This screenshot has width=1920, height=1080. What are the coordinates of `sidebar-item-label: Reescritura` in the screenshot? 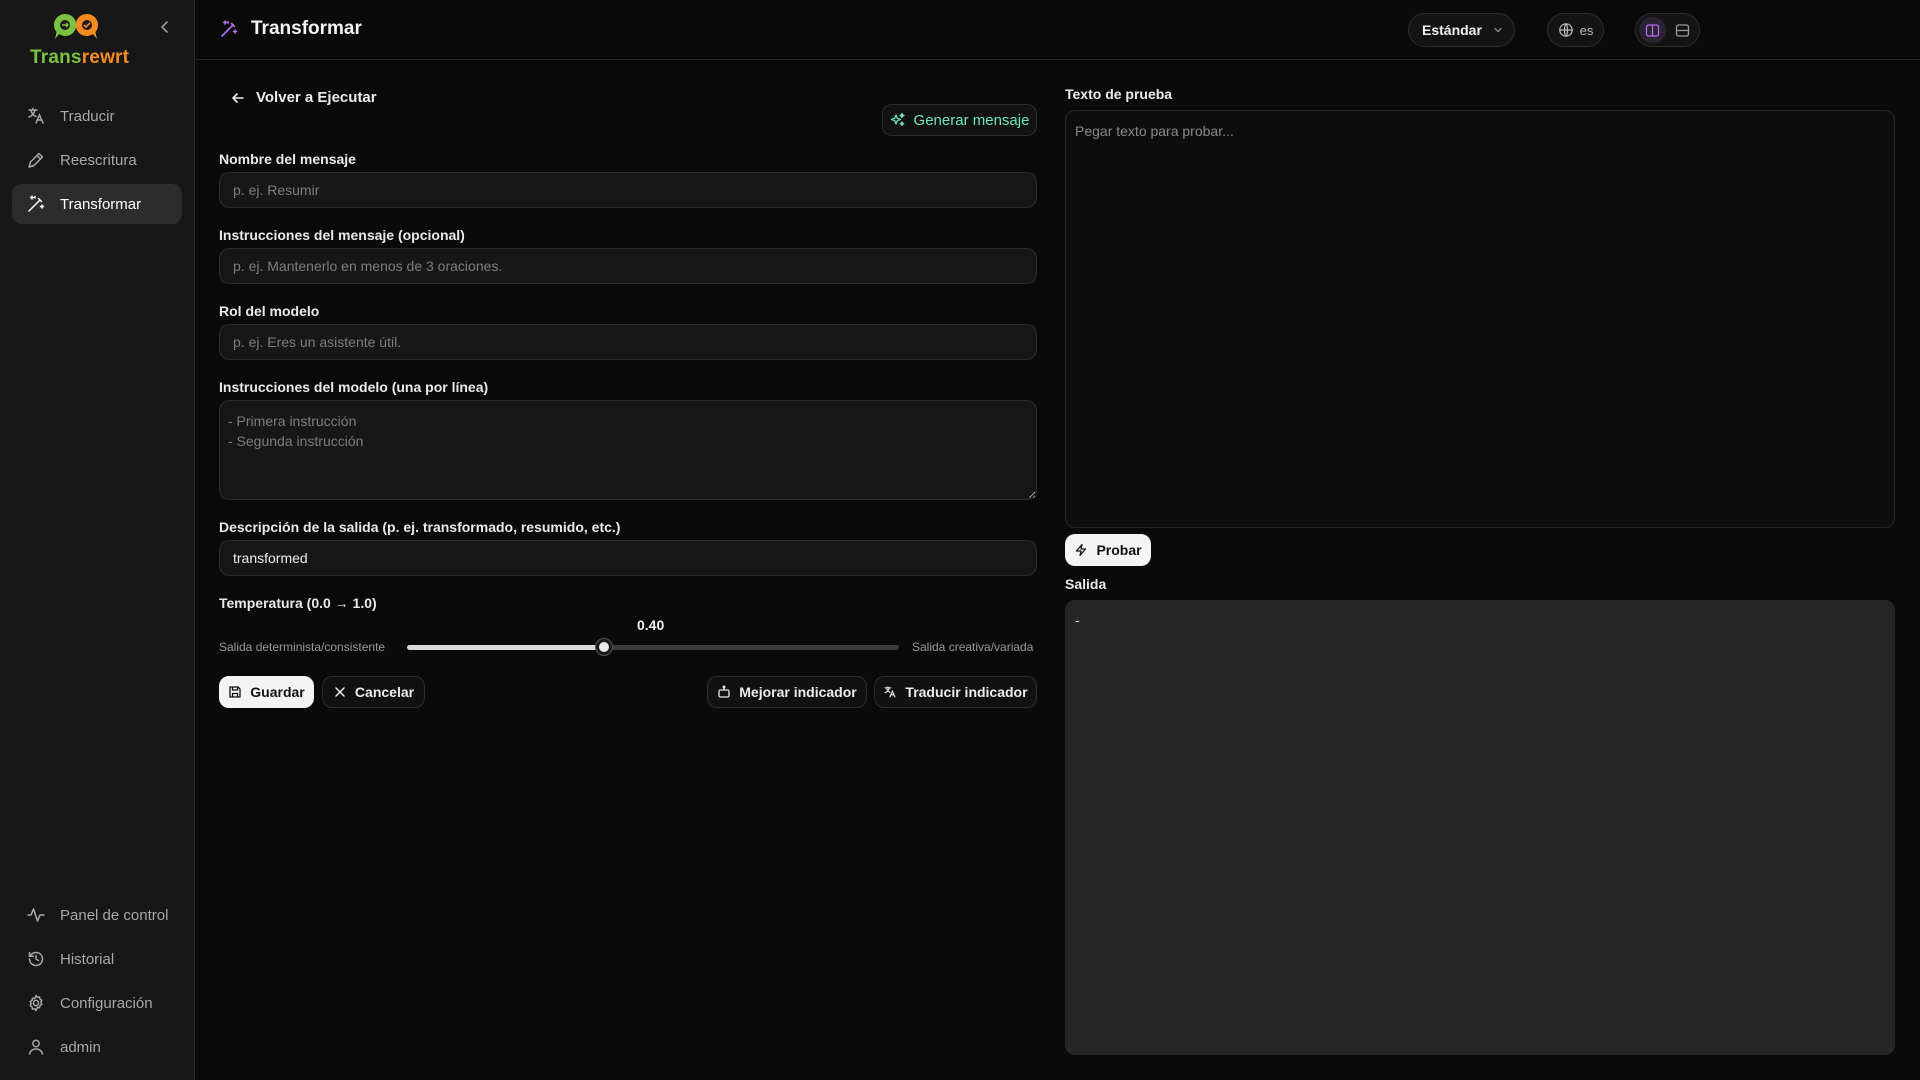 It's located at (98, 160).